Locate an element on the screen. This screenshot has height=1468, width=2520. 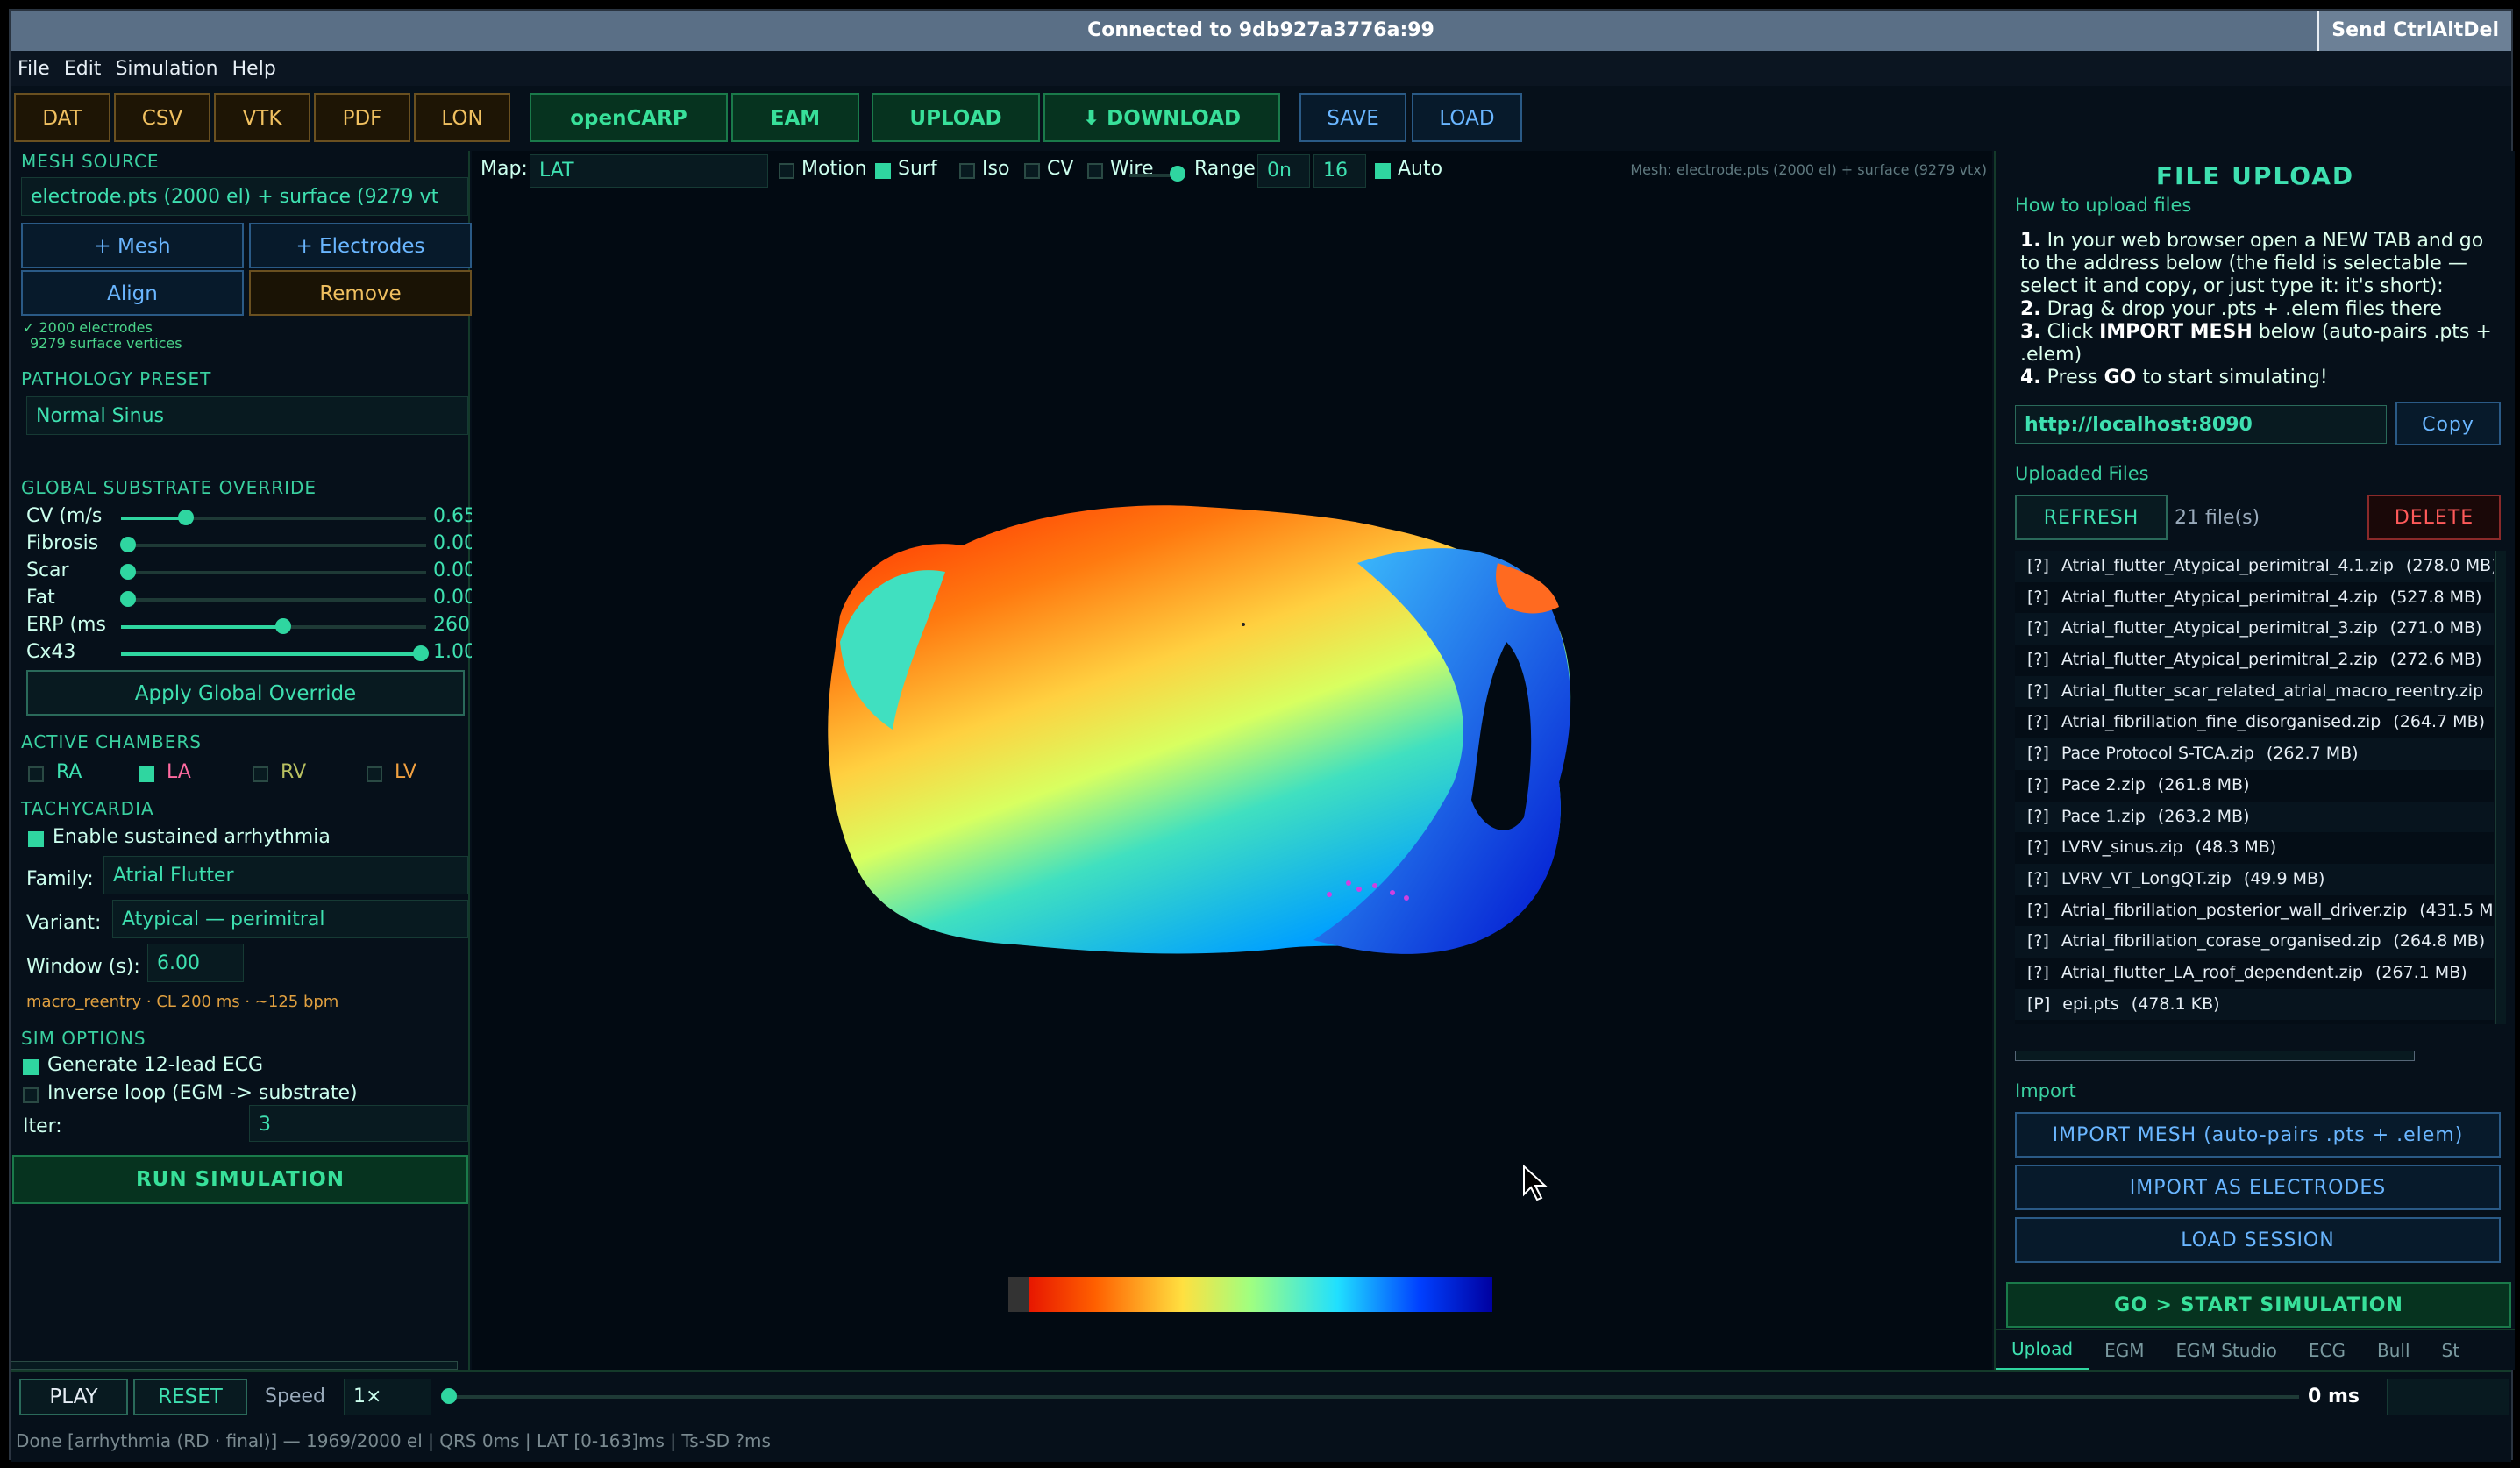
family-select: Atrial Flutter is located at coordinates (285, 875).